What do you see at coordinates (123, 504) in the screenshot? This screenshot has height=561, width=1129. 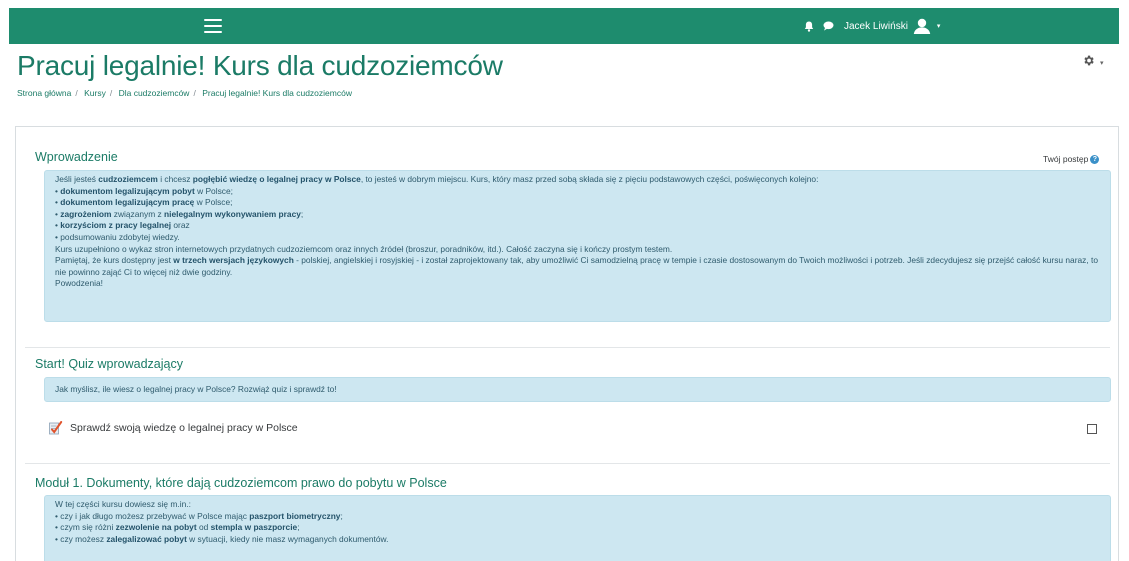 I see `module-1-intro: W tej części kursu dowiesz się m.in.:` at bounding box center [123, 504].